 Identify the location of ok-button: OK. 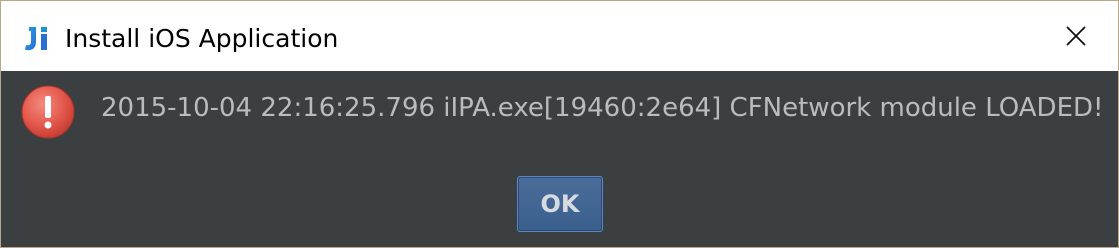
(560, 204).